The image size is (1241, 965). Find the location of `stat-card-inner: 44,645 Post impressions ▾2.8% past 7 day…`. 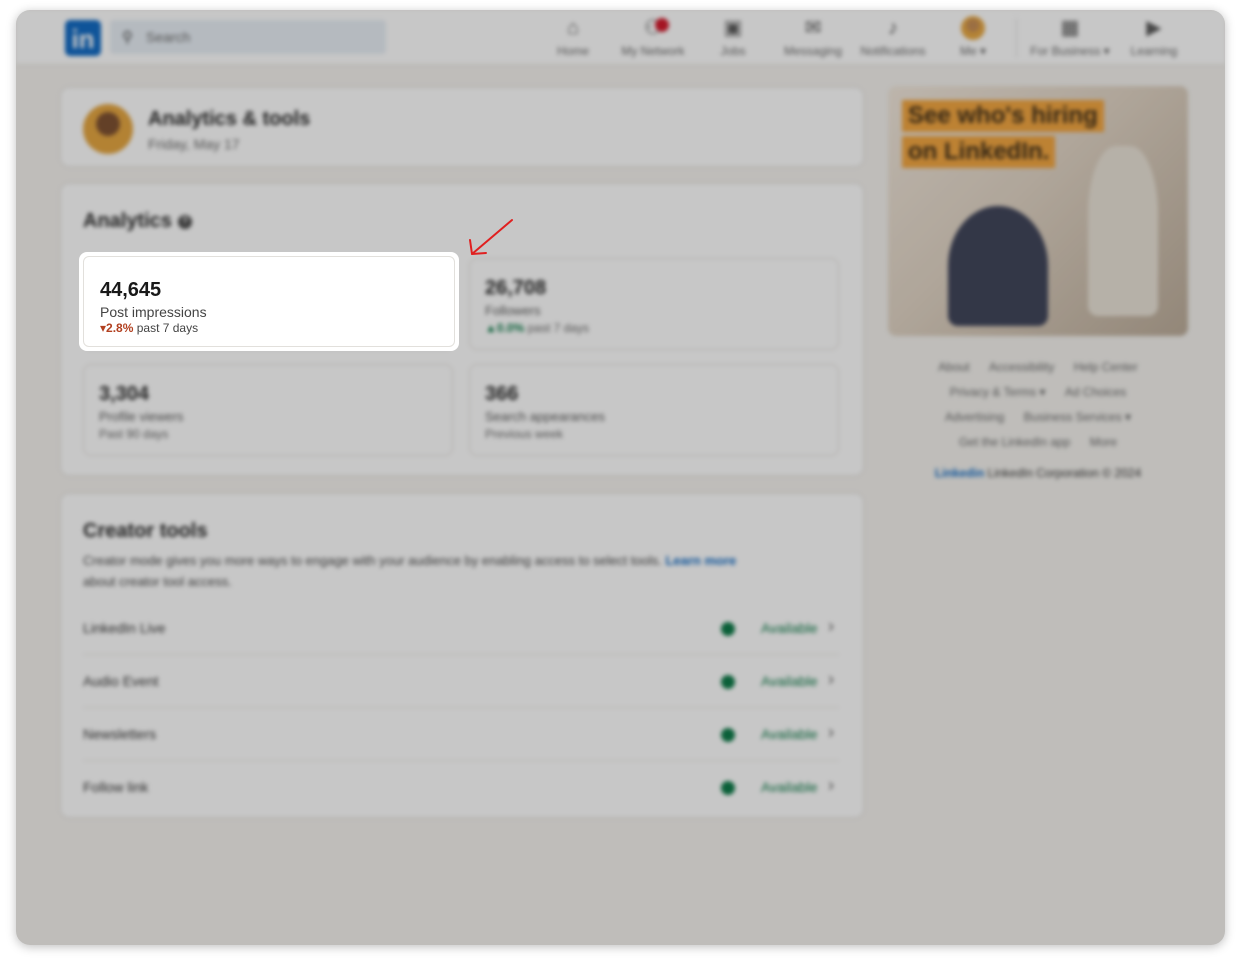

stat-card-inner: 44,645 Post impressions ▾2.8% past 7 day… is located at coordinates (269, 301).